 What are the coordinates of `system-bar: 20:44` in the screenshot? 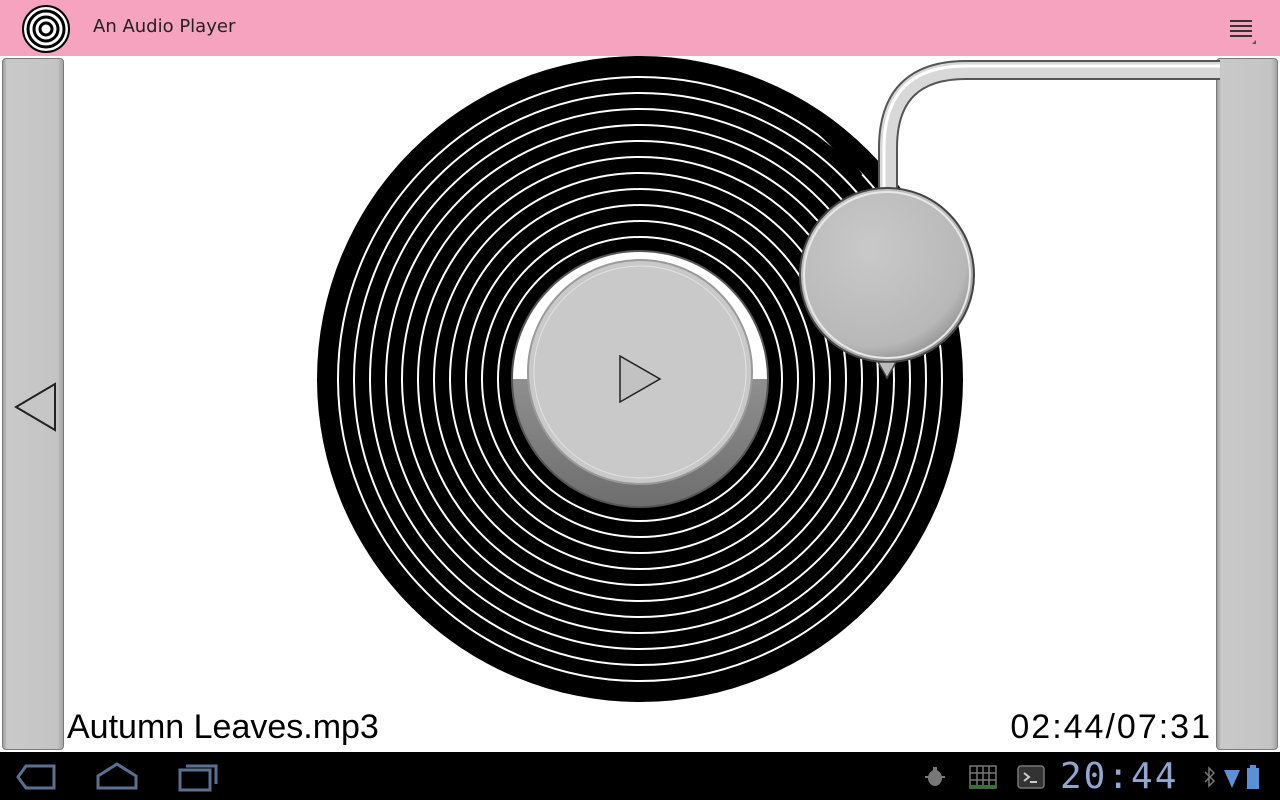 It's located at (640, 776).